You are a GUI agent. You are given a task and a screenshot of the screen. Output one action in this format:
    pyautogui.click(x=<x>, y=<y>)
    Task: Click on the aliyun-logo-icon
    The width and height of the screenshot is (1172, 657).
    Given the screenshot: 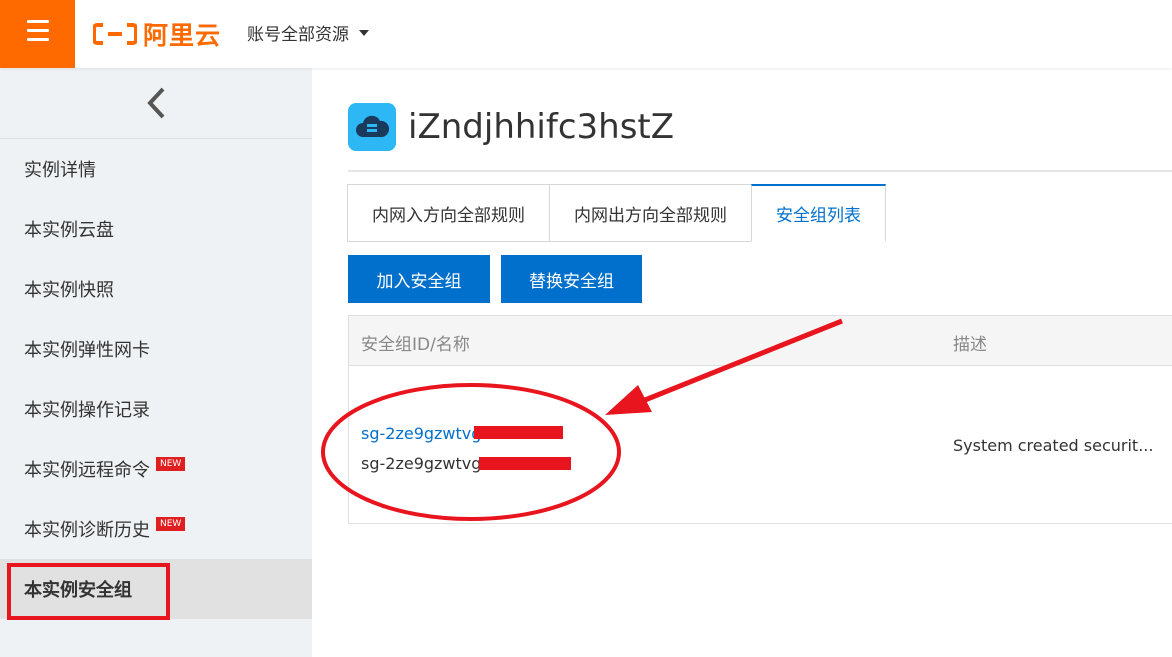 What is the action you would take?
    pyautogui.click(x=115, y=34)
    